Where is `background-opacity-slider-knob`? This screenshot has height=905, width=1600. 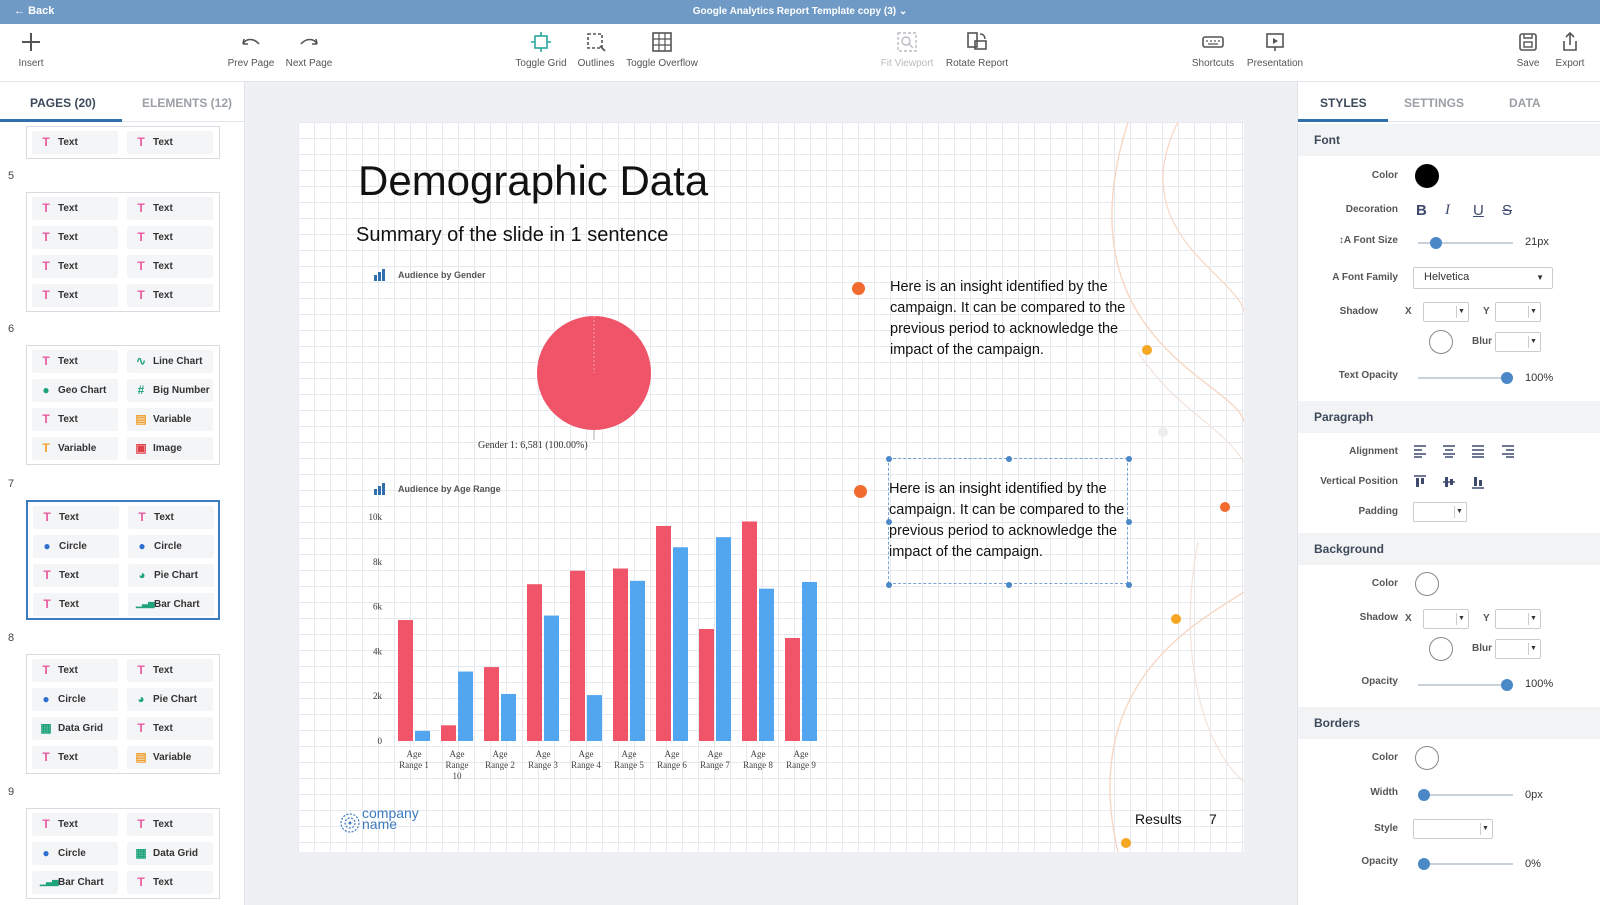 background-opacity-slider-knob is located at coordinates (1507, 685).